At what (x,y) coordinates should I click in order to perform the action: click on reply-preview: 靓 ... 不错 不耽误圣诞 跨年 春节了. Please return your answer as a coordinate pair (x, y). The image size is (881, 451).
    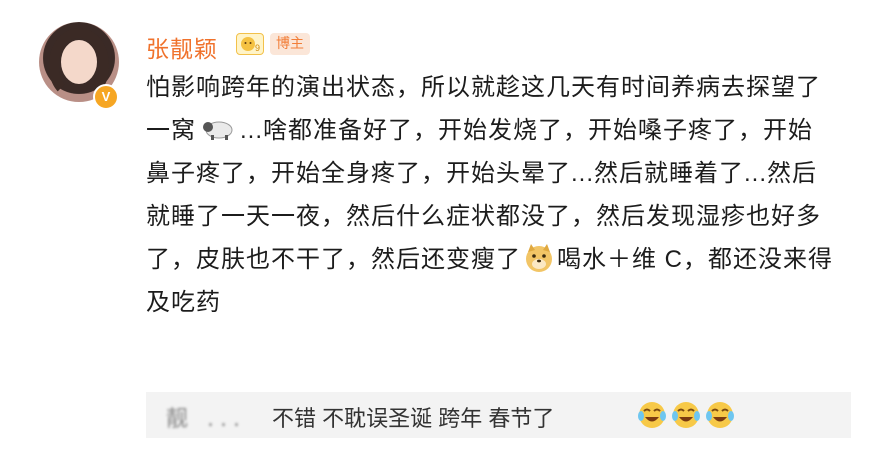
    Looking at the image, I should click on (498, 415).